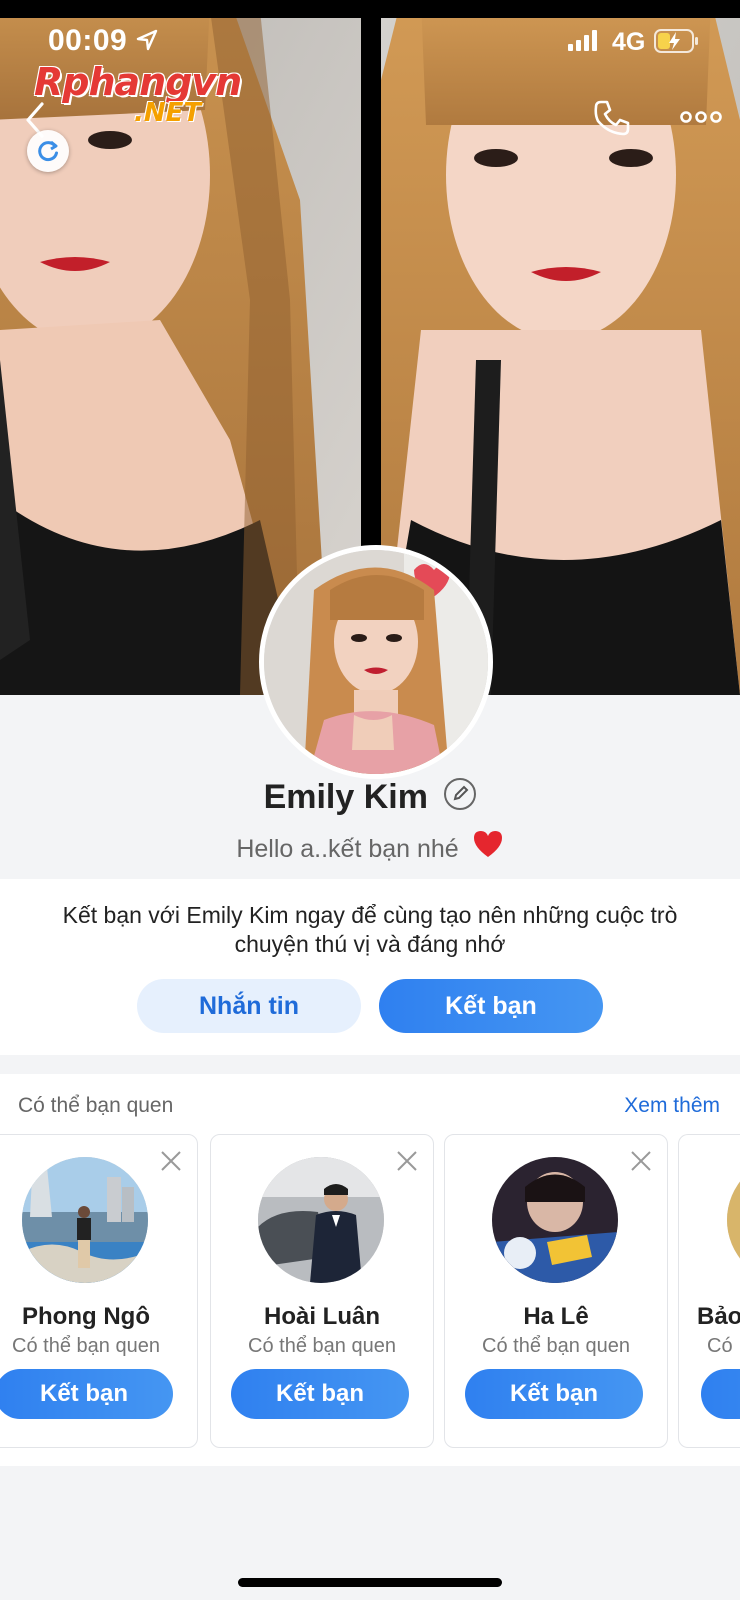 The height and width of the screenshot is (1600, 740). Describe the element at coordinates (168, 113) in the screenshot. I see `watermark-sub: .NET` at that location.